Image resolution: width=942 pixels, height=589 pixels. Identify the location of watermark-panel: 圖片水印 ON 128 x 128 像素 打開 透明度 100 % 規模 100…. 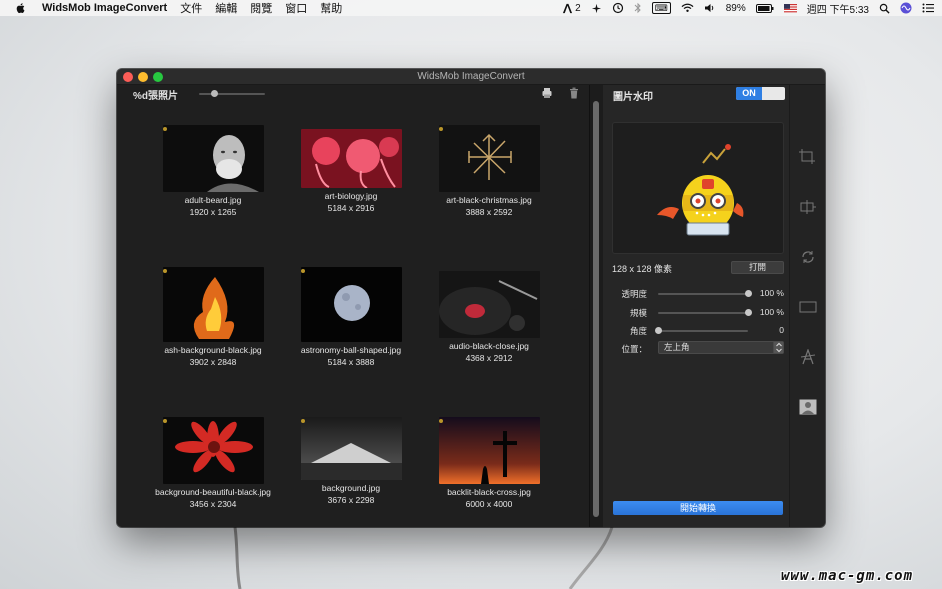
(696, 306).